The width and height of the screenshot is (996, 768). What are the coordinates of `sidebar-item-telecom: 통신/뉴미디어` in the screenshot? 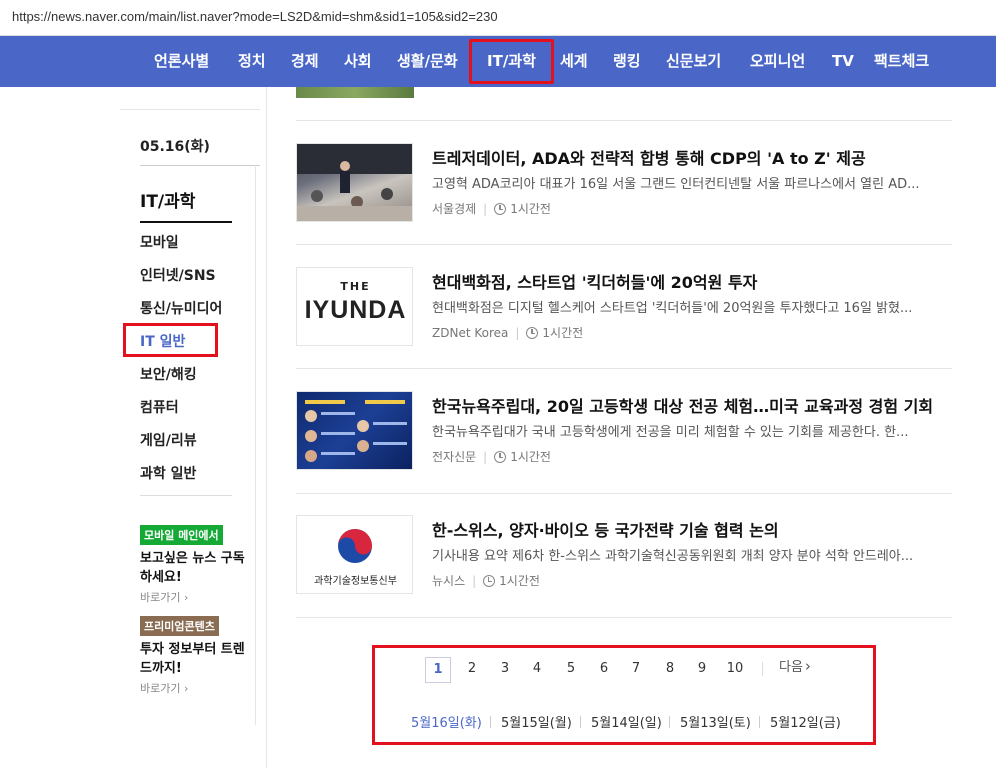 It's located at (181, 308).